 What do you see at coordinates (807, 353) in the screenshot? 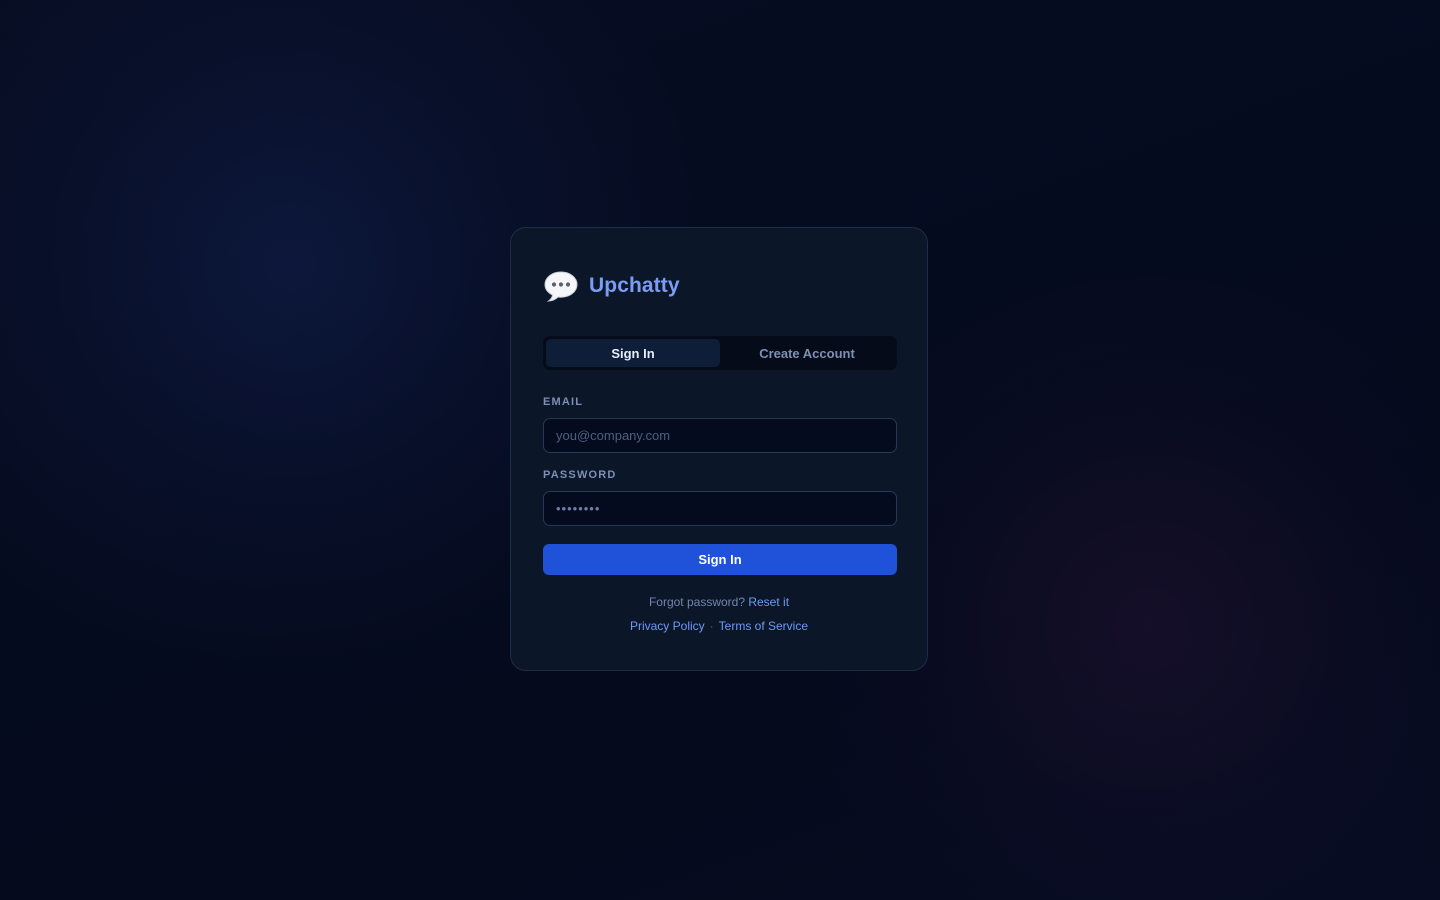
I see `tab-create-account: Create Account` at bounding box center [807, 353].